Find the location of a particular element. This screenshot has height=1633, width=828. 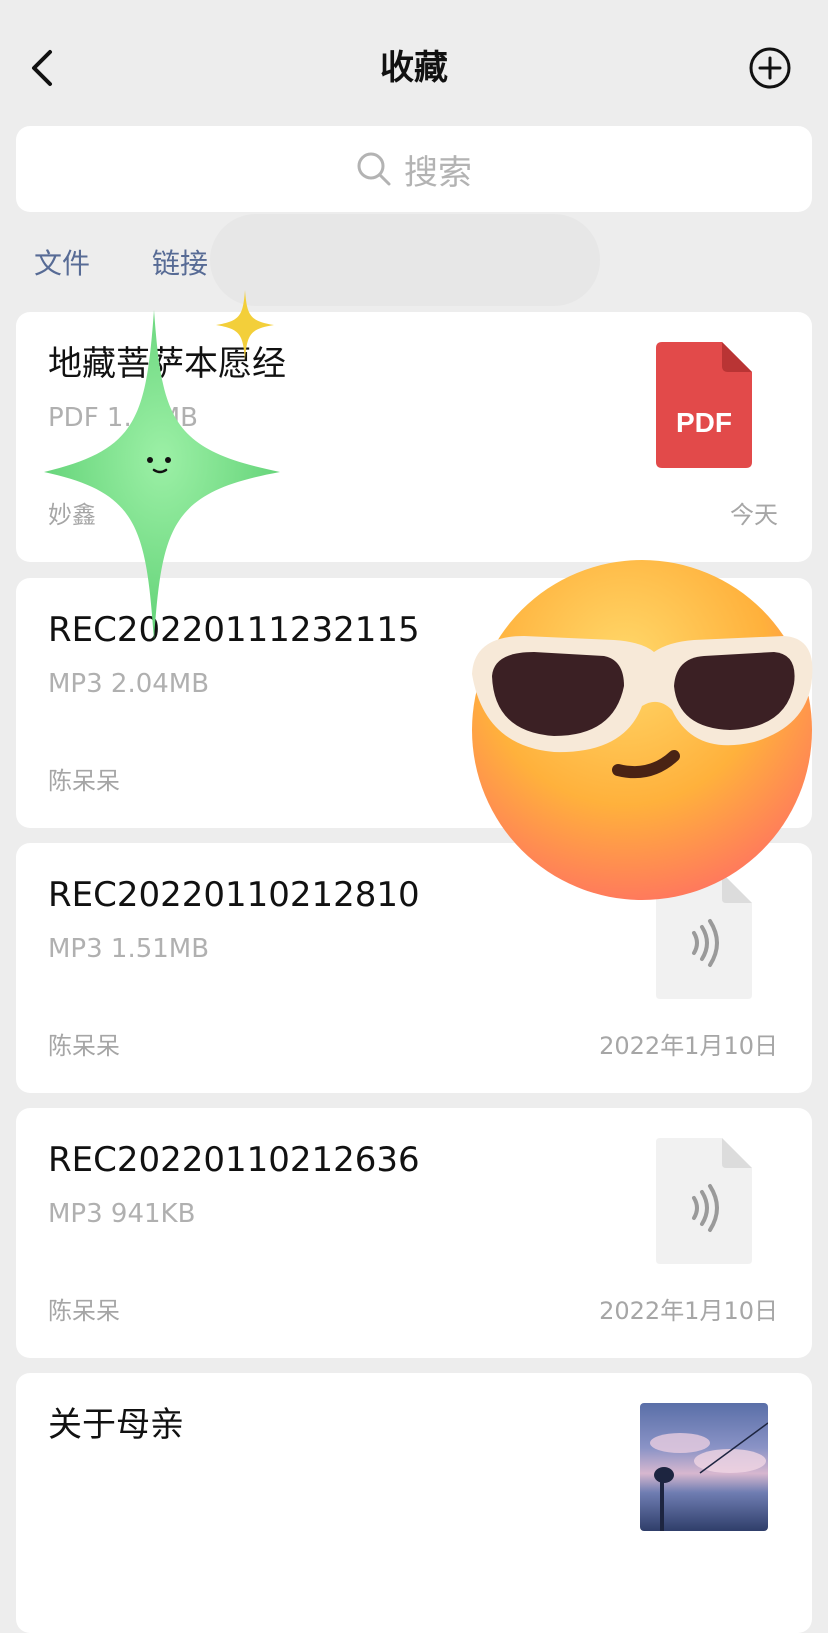

item-meta: MP3 1.51MB is located at coordinates (129, 949).